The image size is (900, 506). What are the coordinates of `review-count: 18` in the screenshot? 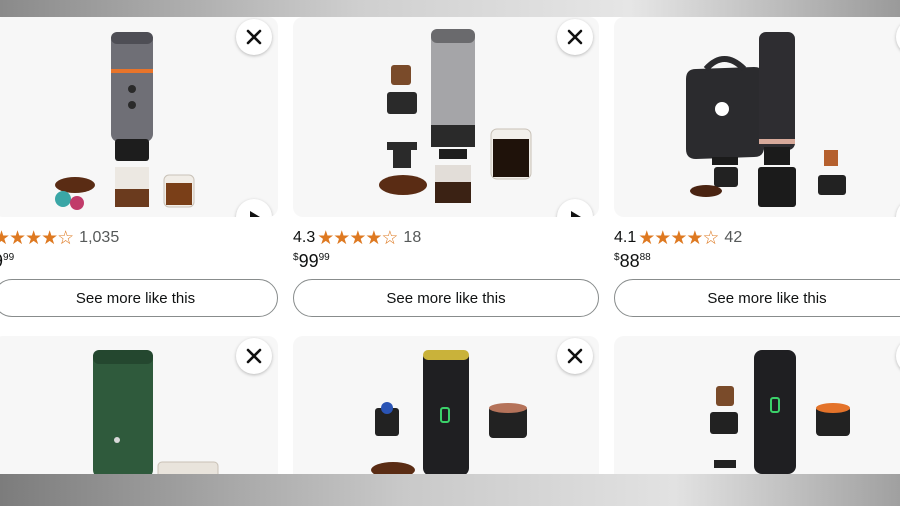 It's located at (412, 238).